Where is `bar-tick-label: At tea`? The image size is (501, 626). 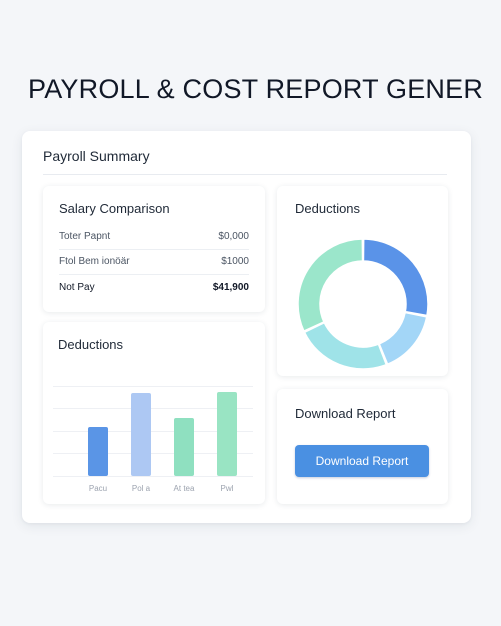 bar-tick-label: At tea is located at coordinates (184, 488).